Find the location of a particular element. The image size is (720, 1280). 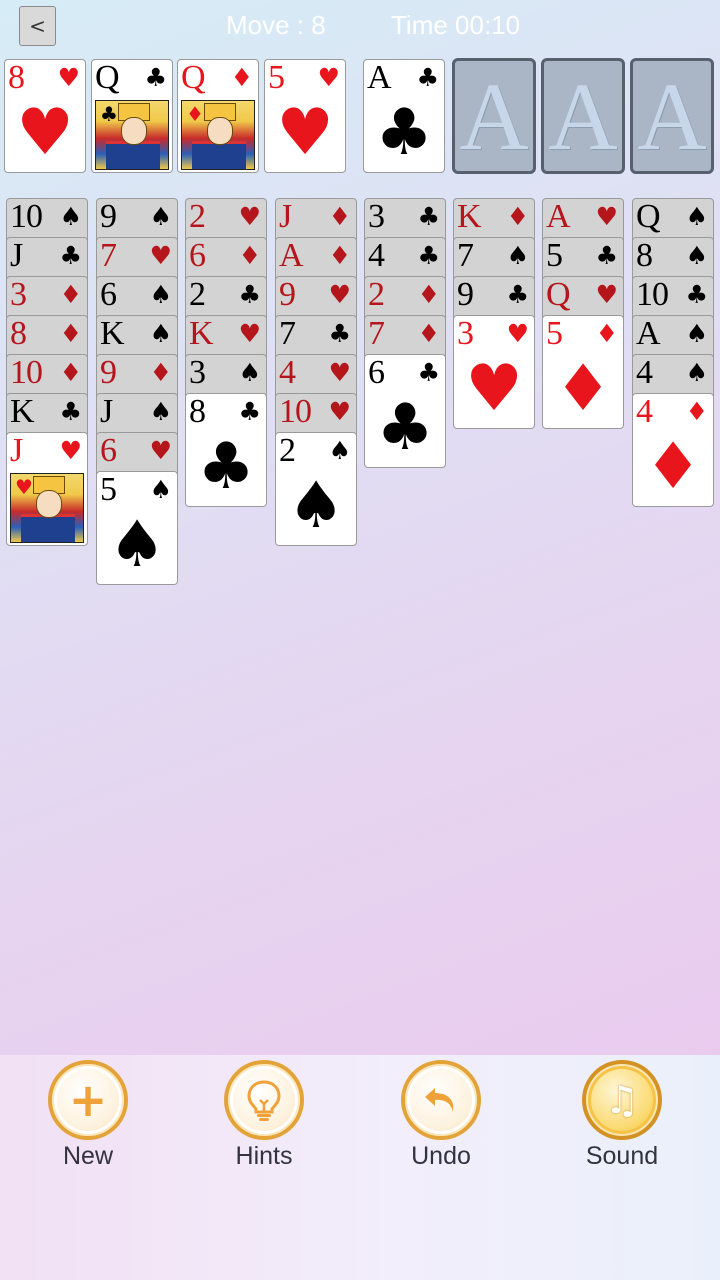

tableau-card: 5 ♠ ♠ is located at coordinates (137, 528).